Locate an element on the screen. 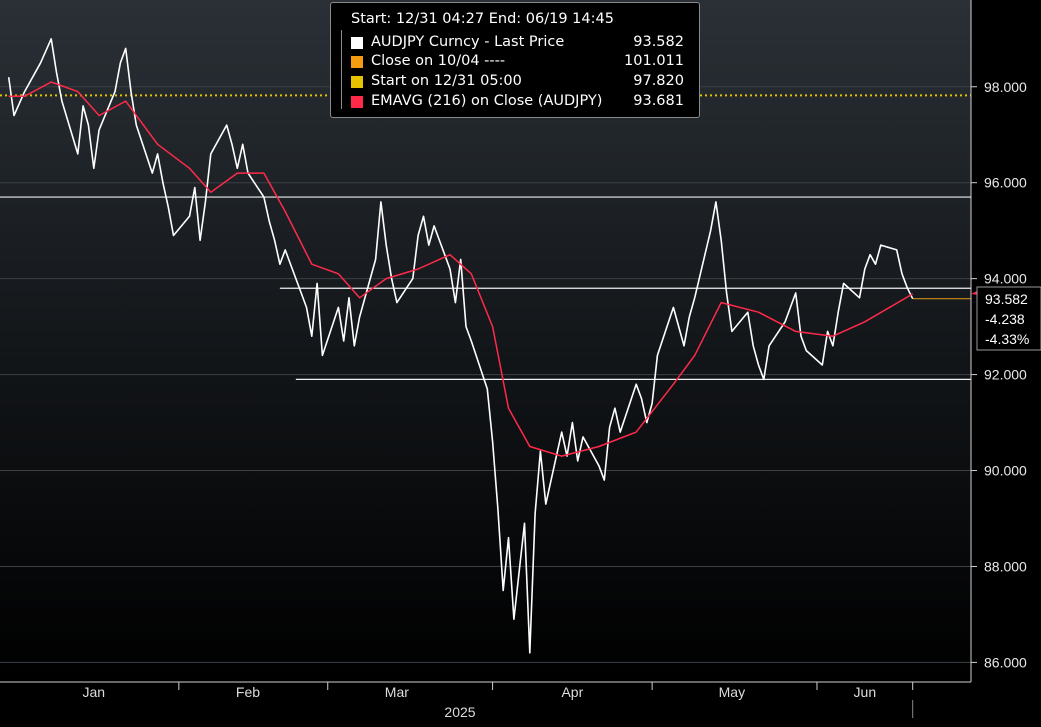  legend-swatch-last-price is located at coordinates (357, 43).